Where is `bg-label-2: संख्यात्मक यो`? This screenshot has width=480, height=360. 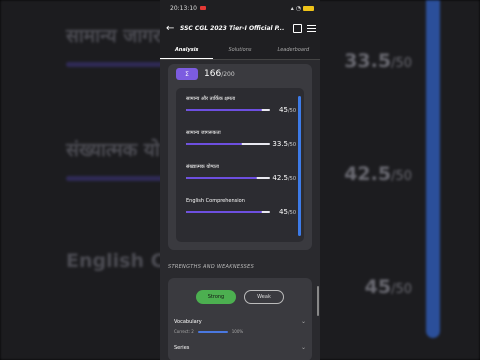
bg-label-2: संख्यात्मक यो is located at coordinates (113, 150).